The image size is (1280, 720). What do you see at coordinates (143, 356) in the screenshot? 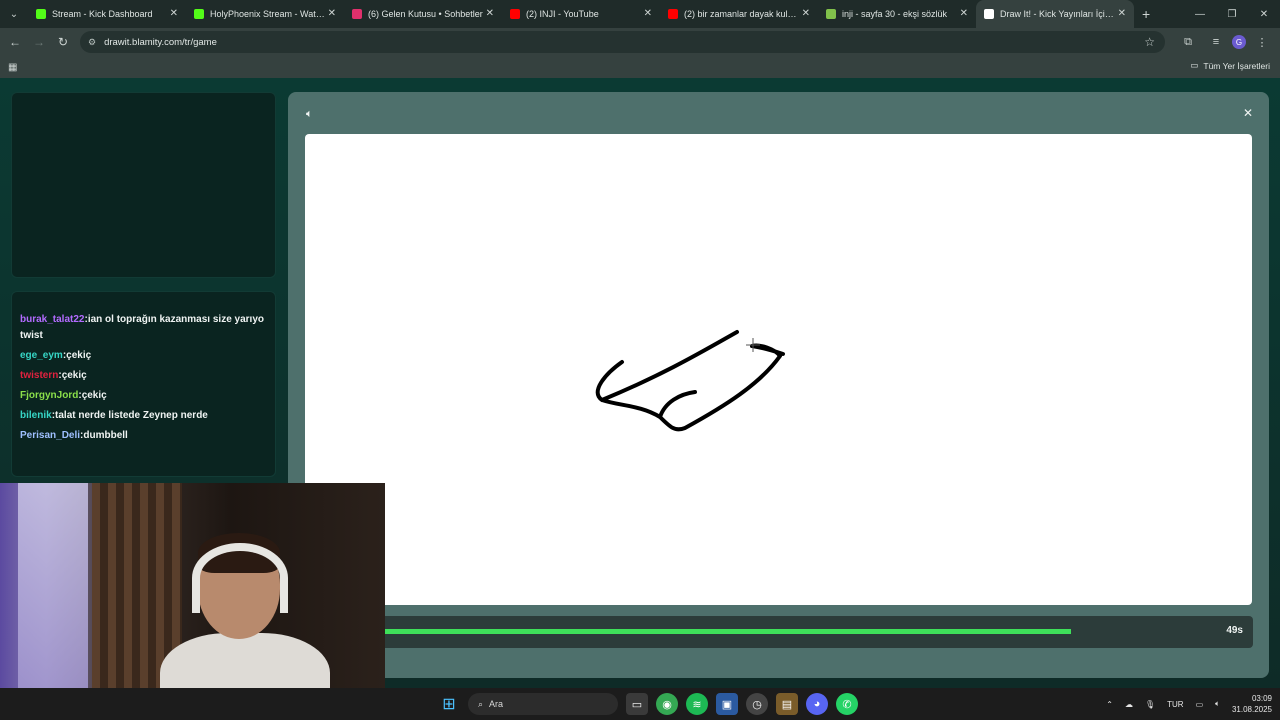
I see `chat-message: ege_eym:çekiç` at bounding box center [143, 356].